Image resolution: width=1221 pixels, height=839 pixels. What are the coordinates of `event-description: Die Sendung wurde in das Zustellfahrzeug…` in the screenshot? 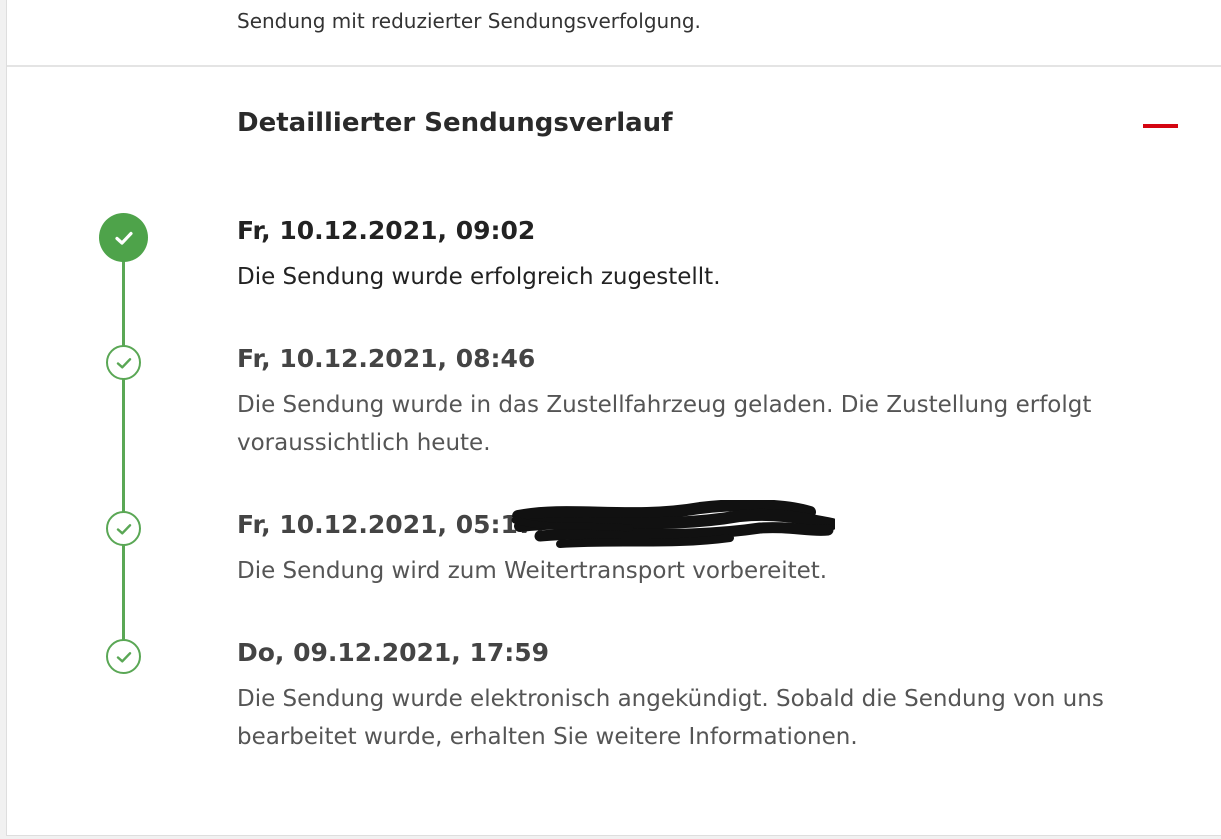 It's located at (664, 424).